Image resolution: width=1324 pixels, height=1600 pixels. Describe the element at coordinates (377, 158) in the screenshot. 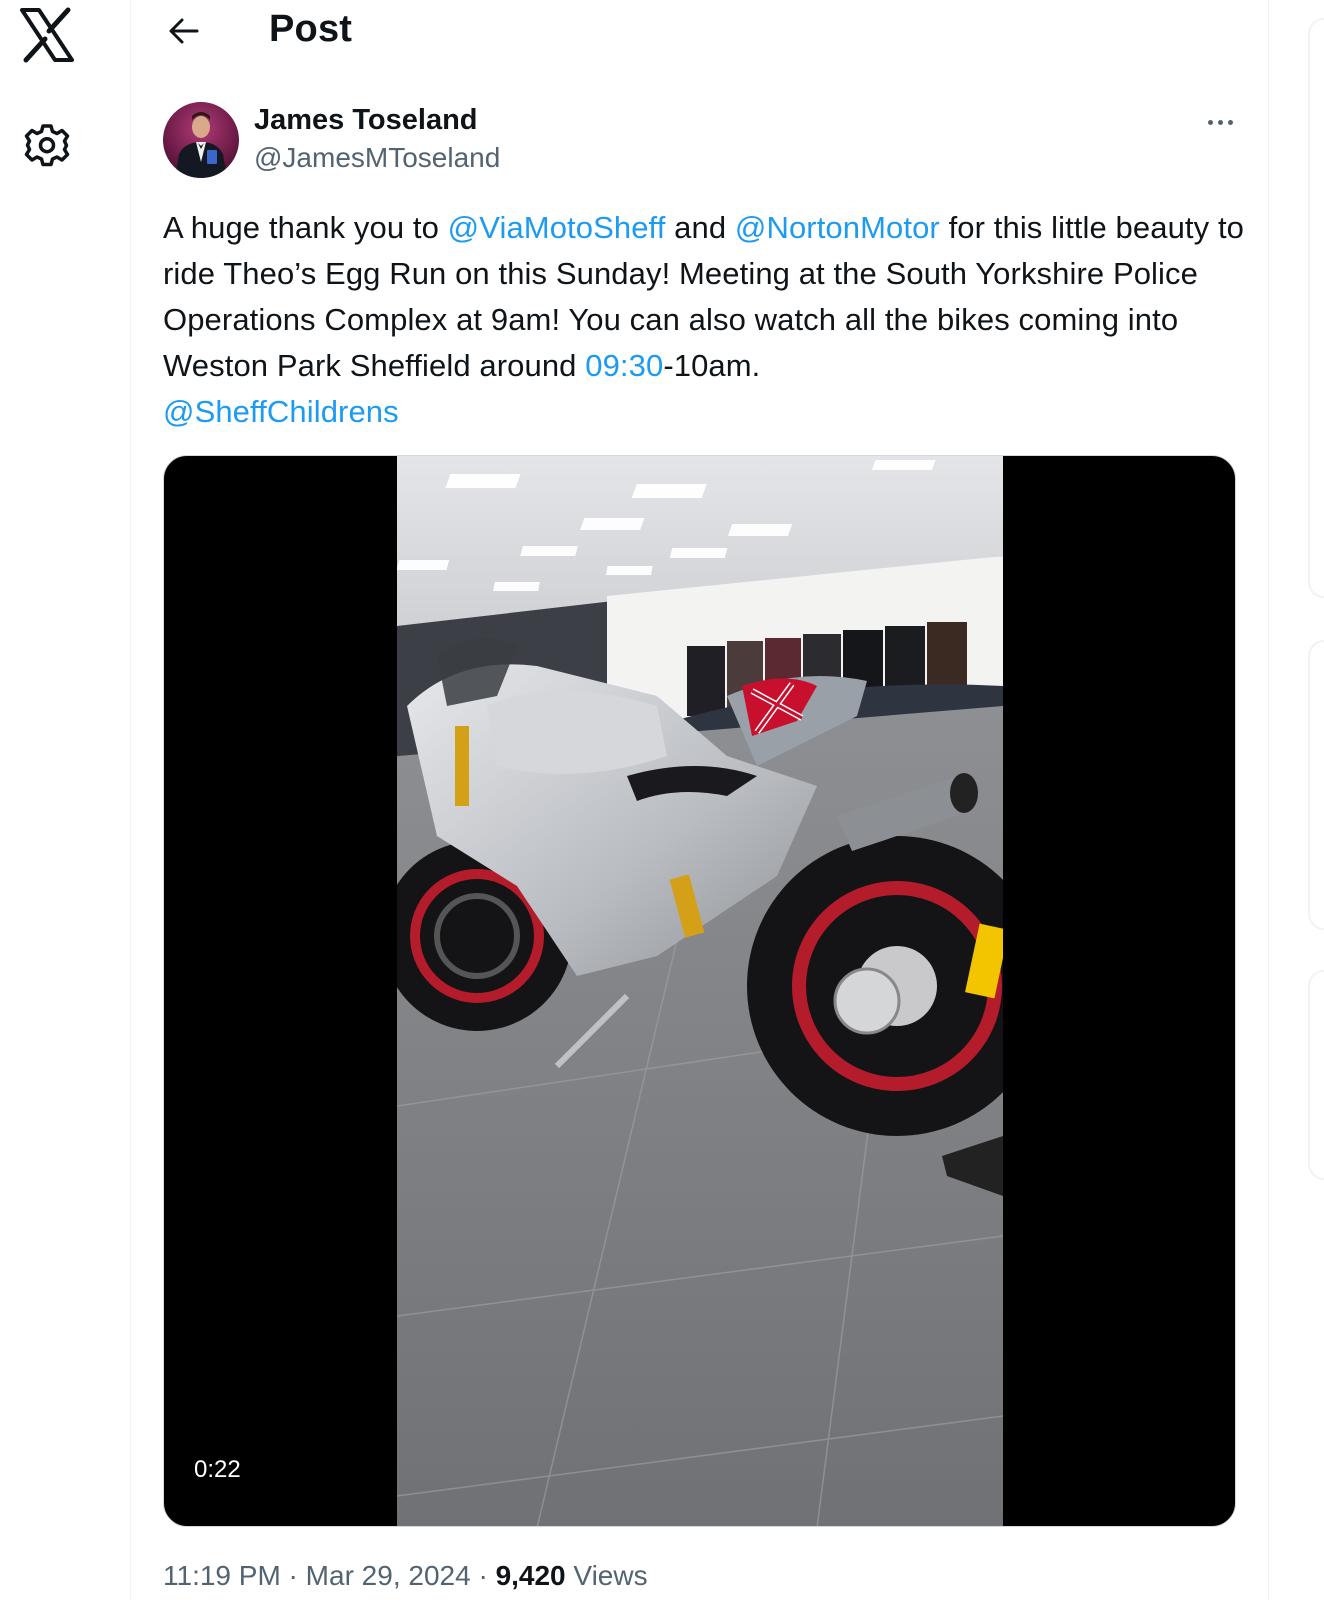

I see `author-handle: @JamesMToseland` at that location.